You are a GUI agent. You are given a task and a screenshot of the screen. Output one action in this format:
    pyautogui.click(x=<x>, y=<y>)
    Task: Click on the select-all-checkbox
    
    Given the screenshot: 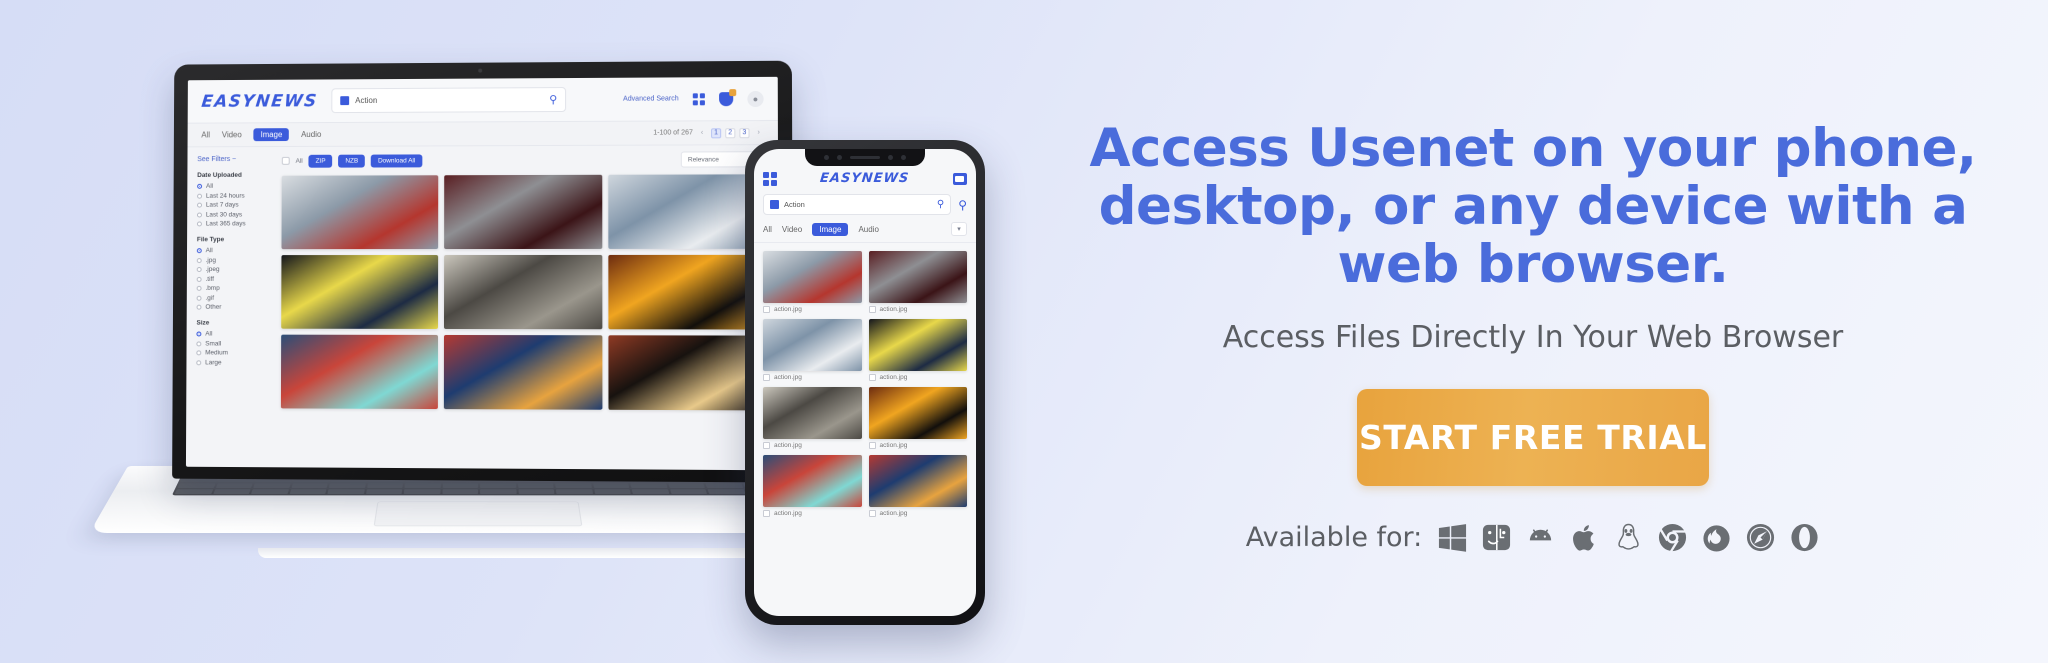 What is the action you would take?
    pyautogui.click(x=285, y=160)
    